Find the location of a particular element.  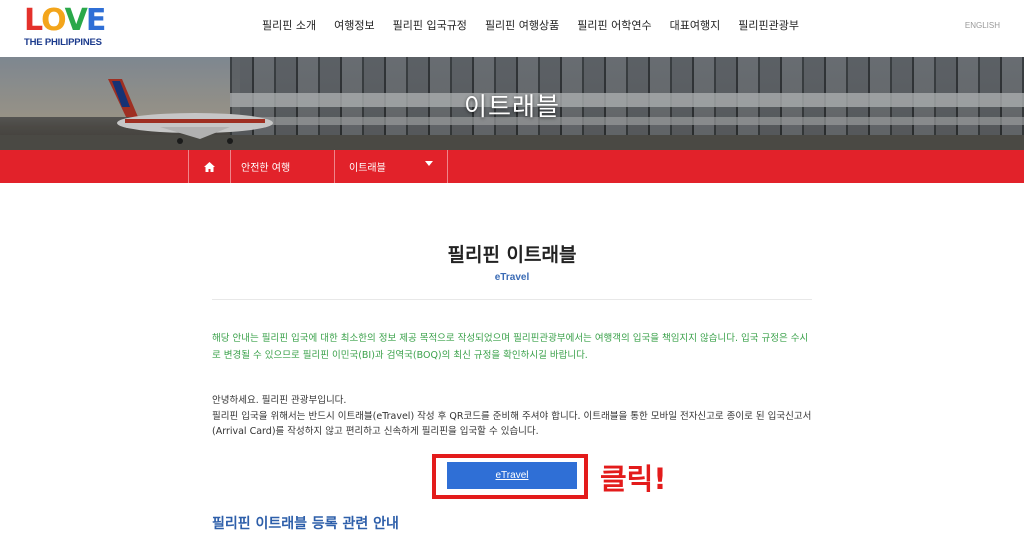

love-the-philippines-logo: L O V E THE PHILIPPINES is located at coordinates (71, 26).